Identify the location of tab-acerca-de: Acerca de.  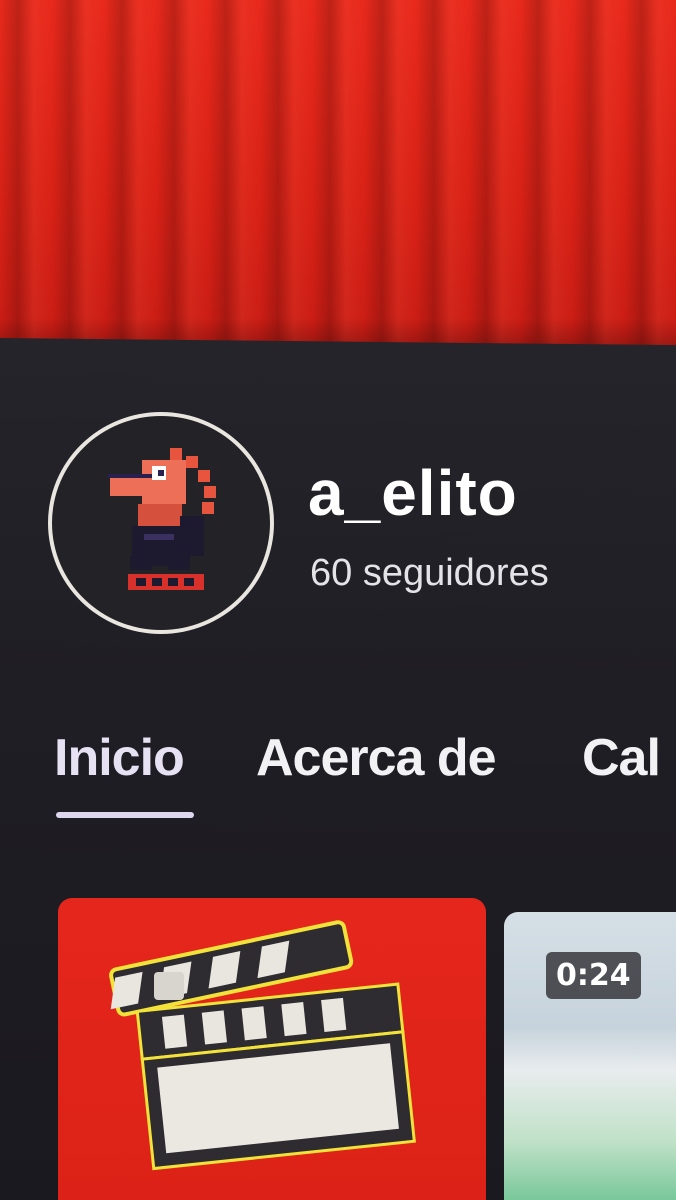
(376, 758).